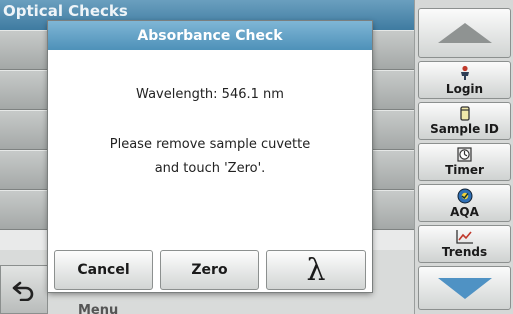  What do you see at coordinates (464, 72) in the screenshot?
I see `user-icon` at bounding box center [464, 72].